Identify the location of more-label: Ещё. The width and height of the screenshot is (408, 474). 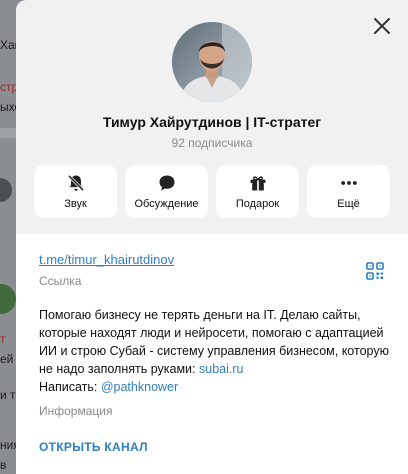
(348, 204).